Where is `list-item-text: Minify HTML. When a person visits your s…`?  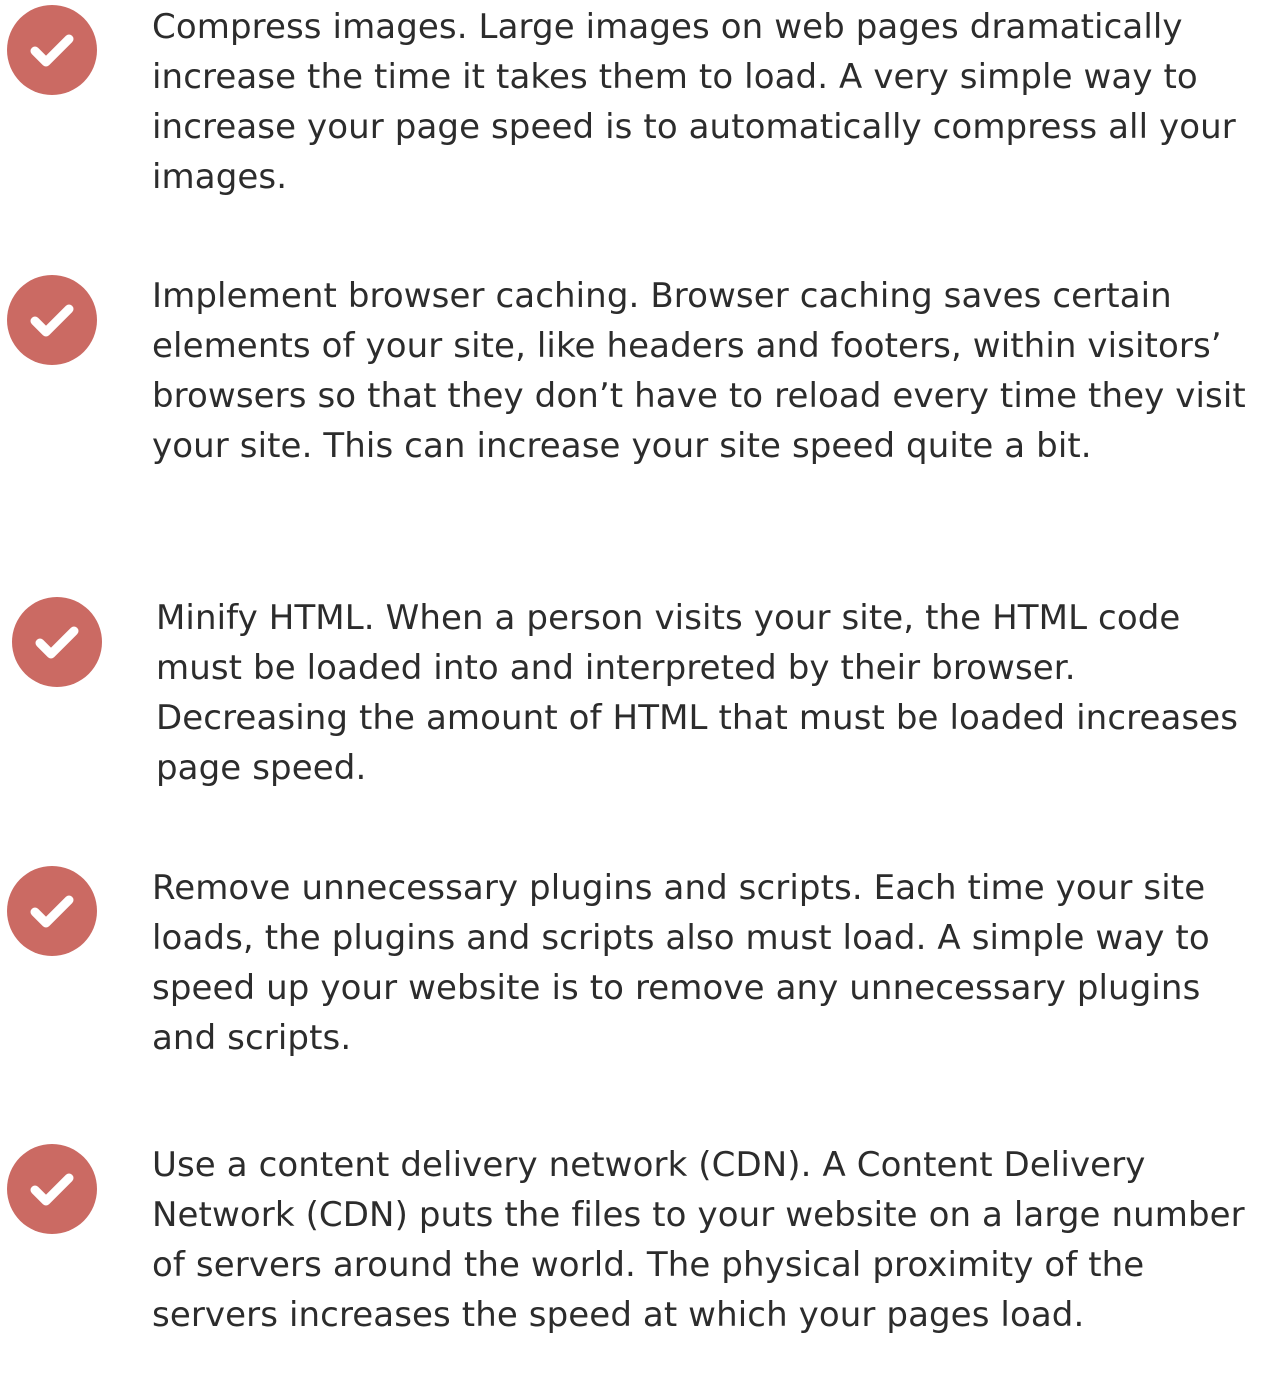 list-item-text: Minify HTML. When a person visits your s… is located at coordinates (697, 693).